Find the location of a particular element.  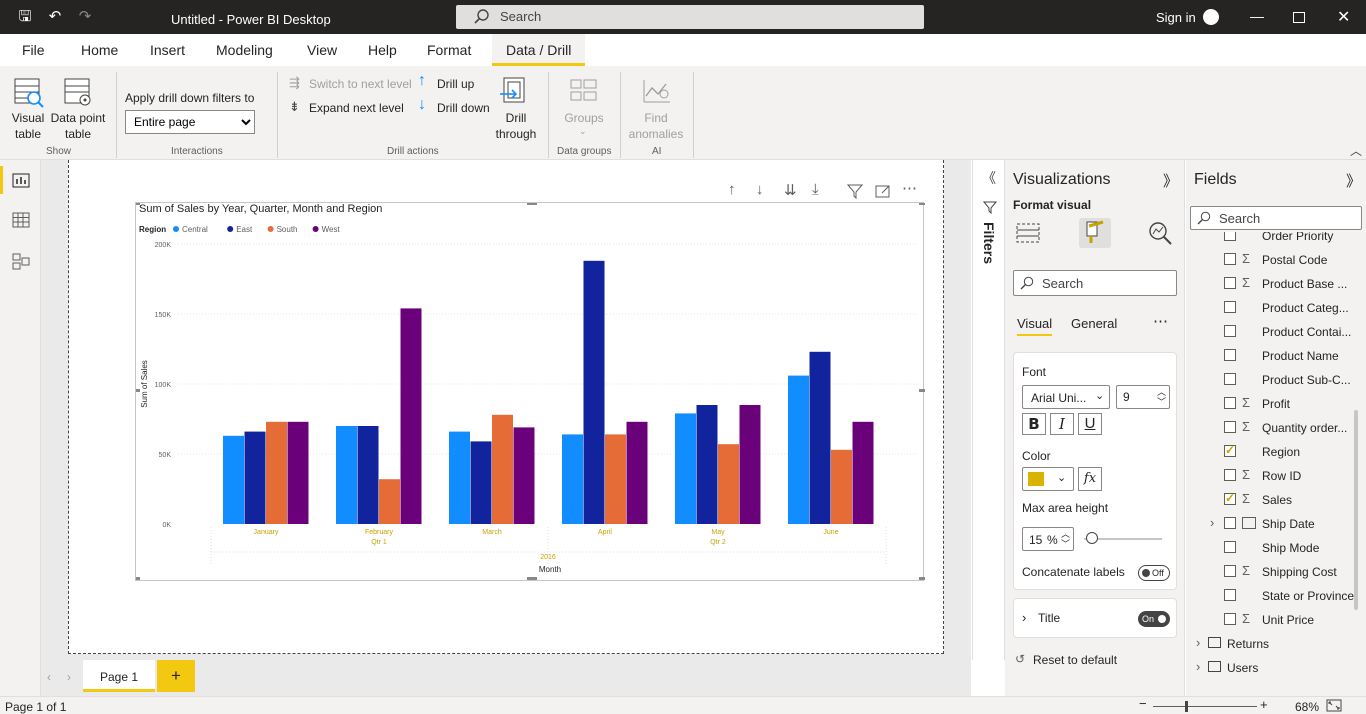

chevron-right-icon: › is located at coordinates (69, 677).